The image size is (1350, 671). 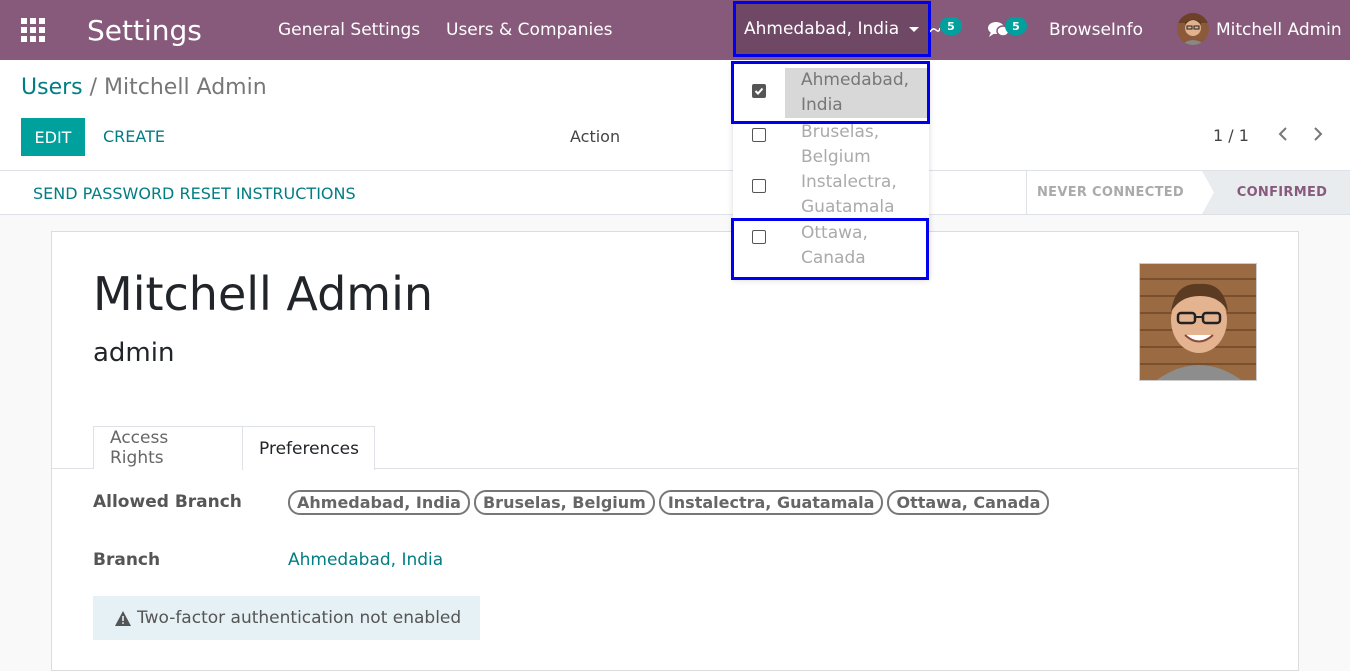 I want to click on dropdown-item-line1: Ottawa,, so click(x=834, y=233).